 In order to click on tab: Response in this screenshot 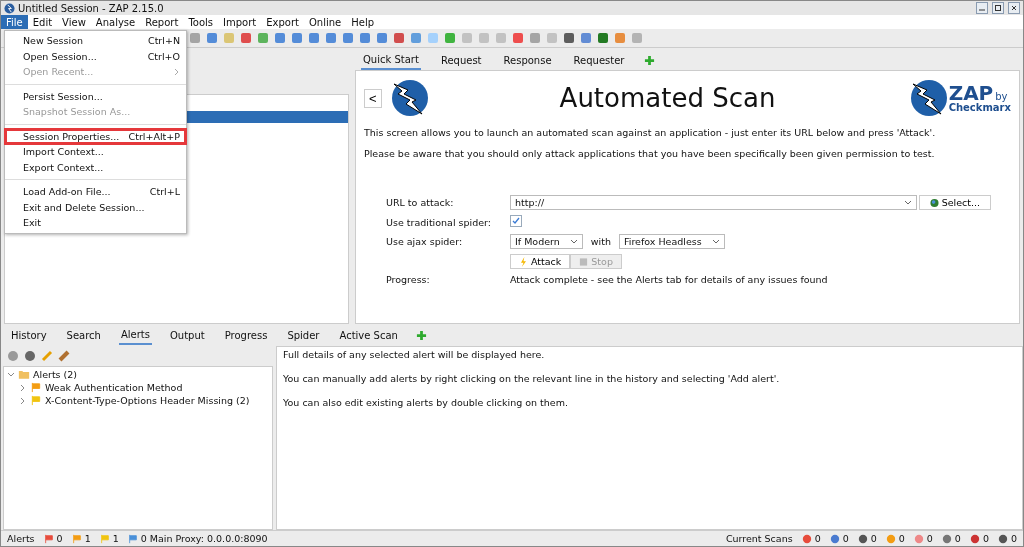, I will do `click(527, 60)`.